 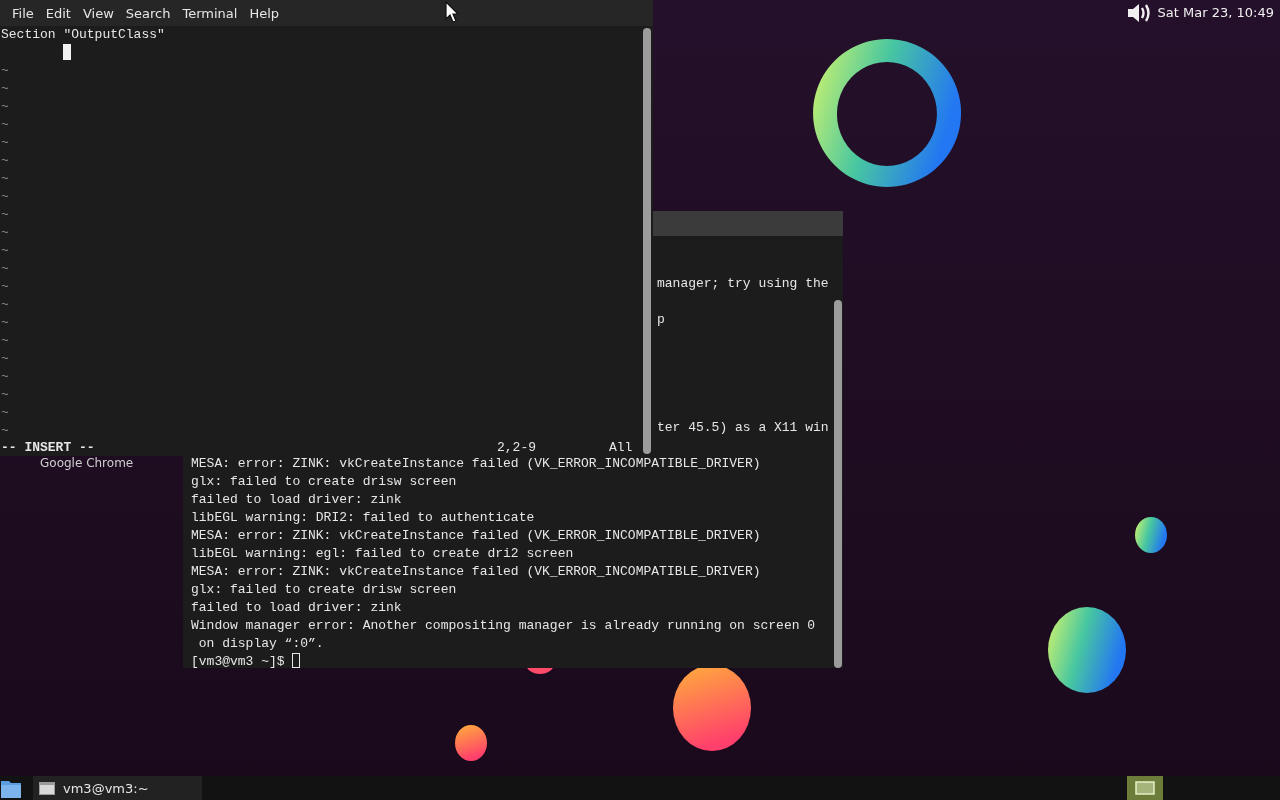 What do you see at coordinates (48, 447) in the screenshot?
I see `mode-indicator: -- INSERT --` at bounding box center [48, 447].